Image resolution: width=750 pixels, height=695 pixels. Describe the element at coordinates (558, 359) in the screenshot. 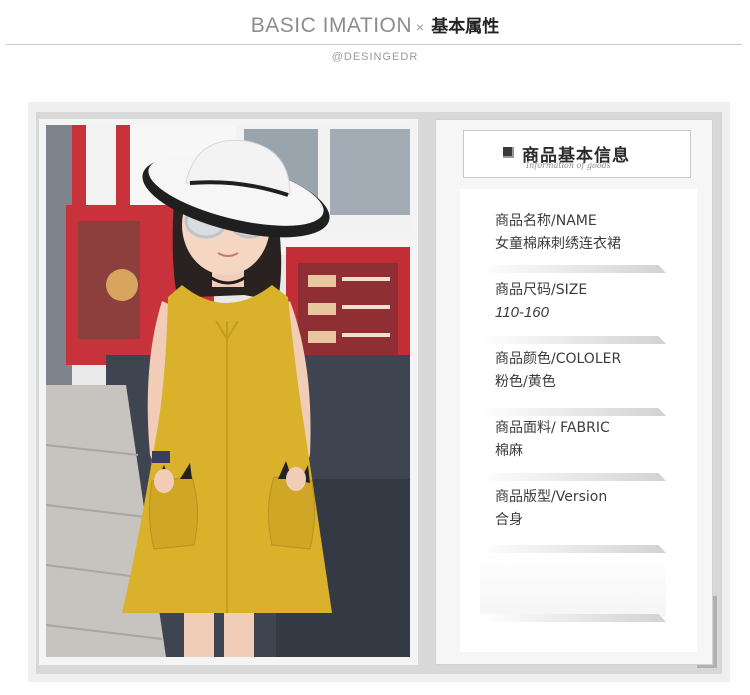

I see `info-label: 商品颜色/COLOLER` at that location.